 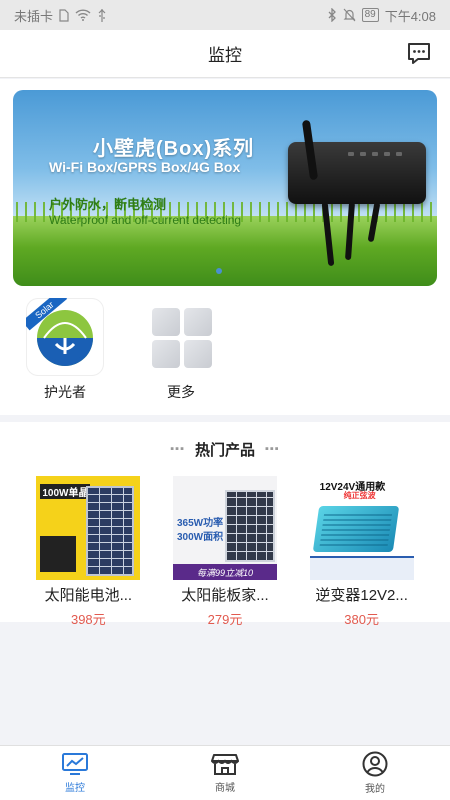 I want to click on product-image: 100W单晶, so click(x=88, y=528).